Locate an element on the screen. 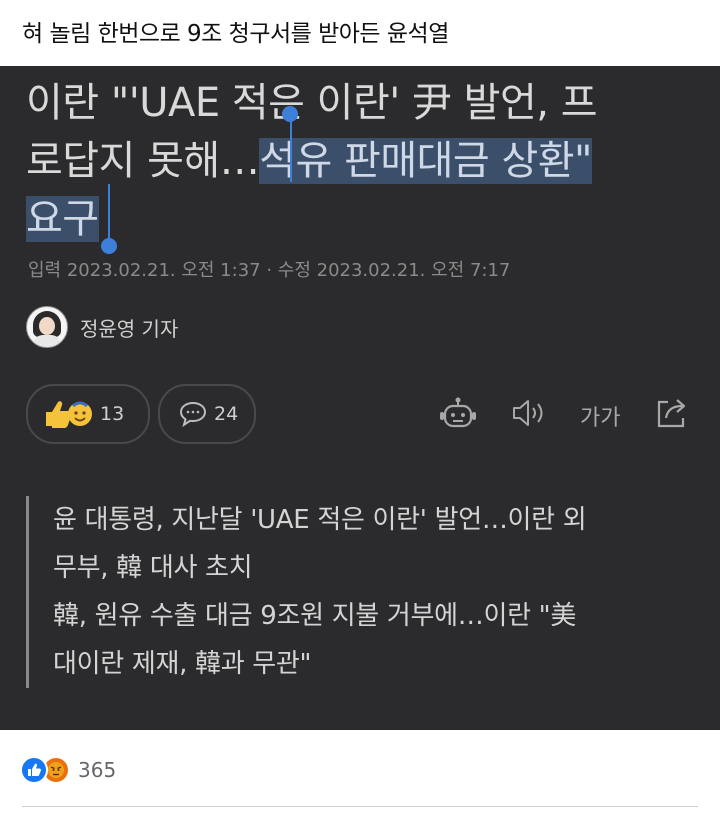 The width and height of the screenshot is (720, 814). comment-bubble-icon is located at coordinates (193, 414).